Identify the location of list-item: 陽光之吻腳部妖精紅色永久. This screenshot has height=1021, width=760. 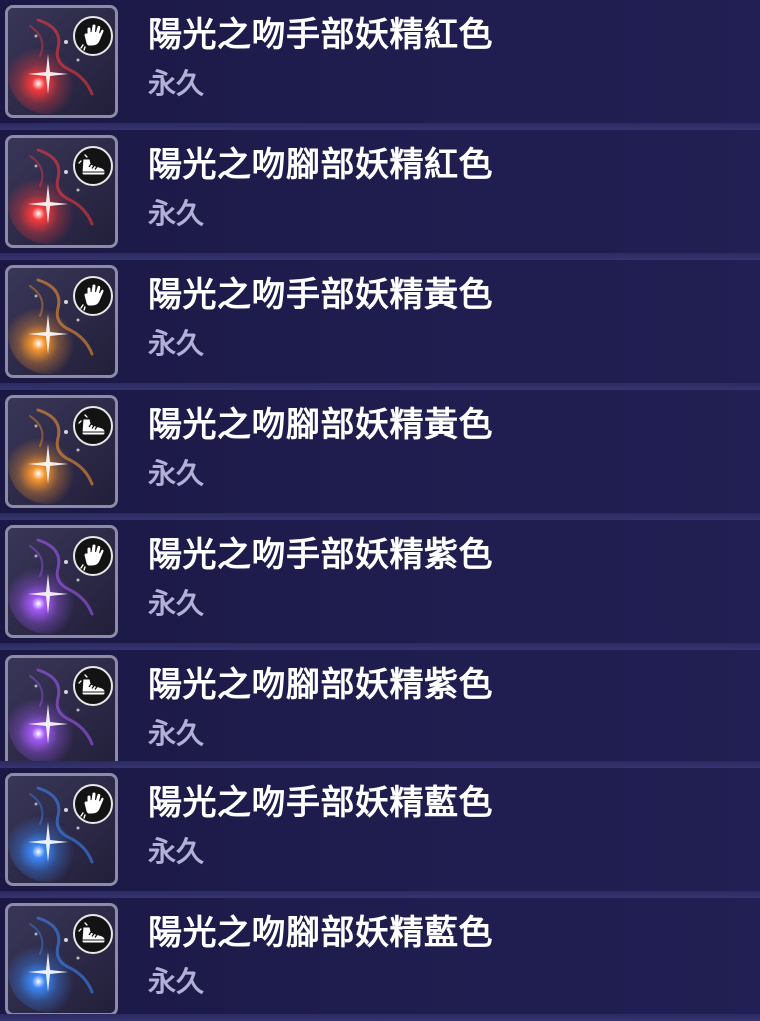
(380, 195).